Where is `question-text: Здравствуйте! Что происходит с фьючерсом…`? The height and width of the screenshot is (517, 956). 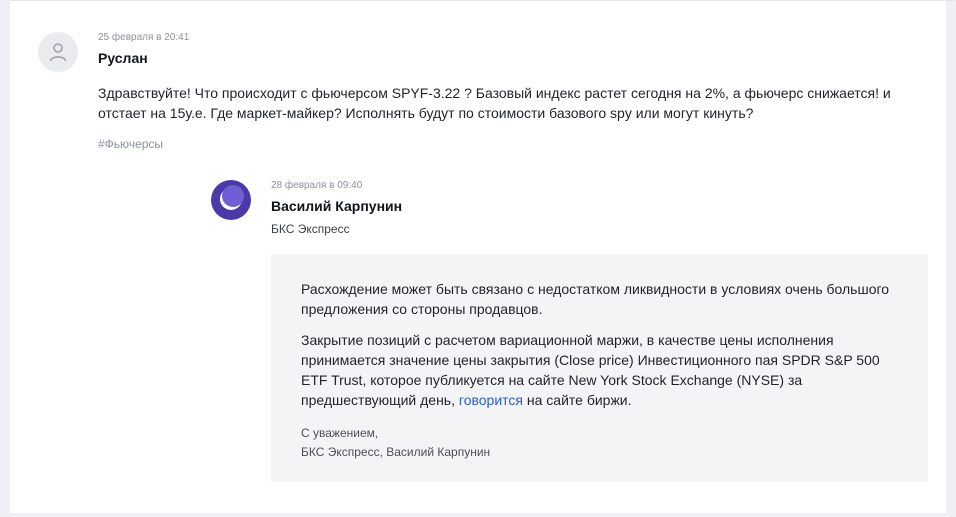 question-text: Здравствуйте! Что происходит с фьючерсом… is located at coordinates (494, 103).